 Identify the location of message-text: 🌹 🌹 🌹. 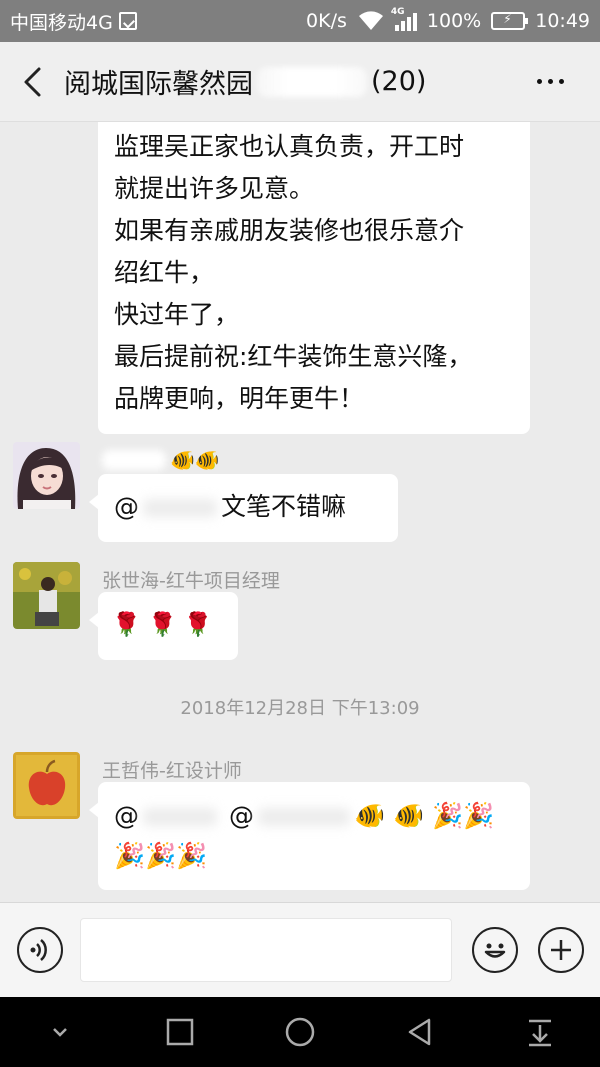
(162, 625).